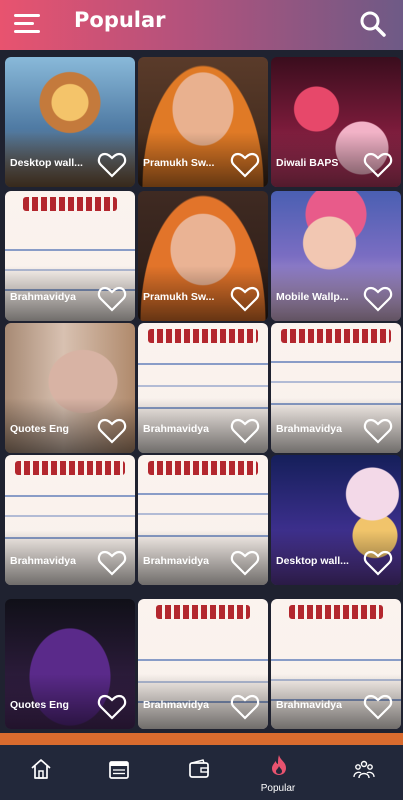  I want to click on bottom-navigation: Popular, so click(201, 772).